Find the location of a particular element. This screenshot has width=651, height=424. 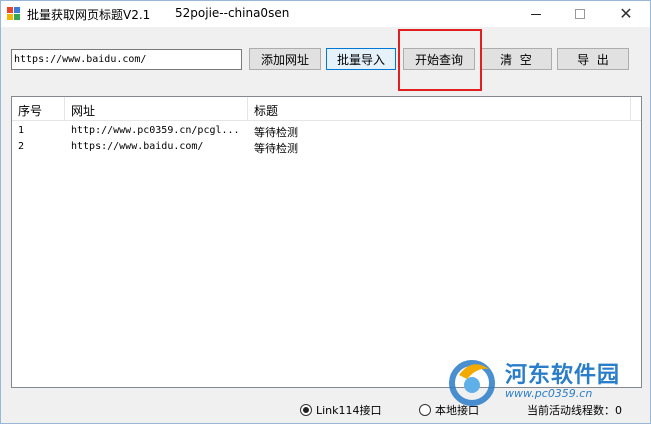

thread-count-label: 当前活动线程数：0 is located at coordinates (574, 410).